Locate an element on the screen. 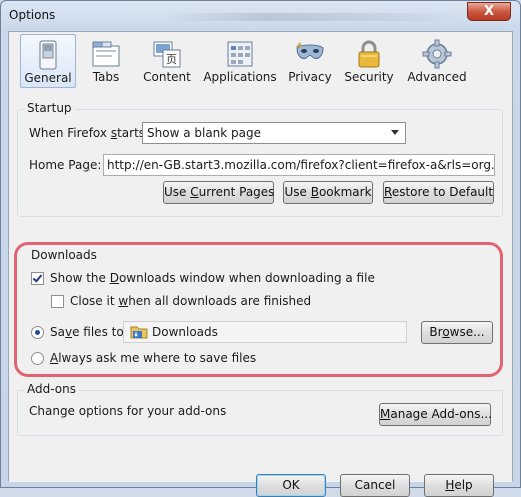 The height and width of the screenshot is (497, 521). title-bar-background is located at coordinates (316, 17).